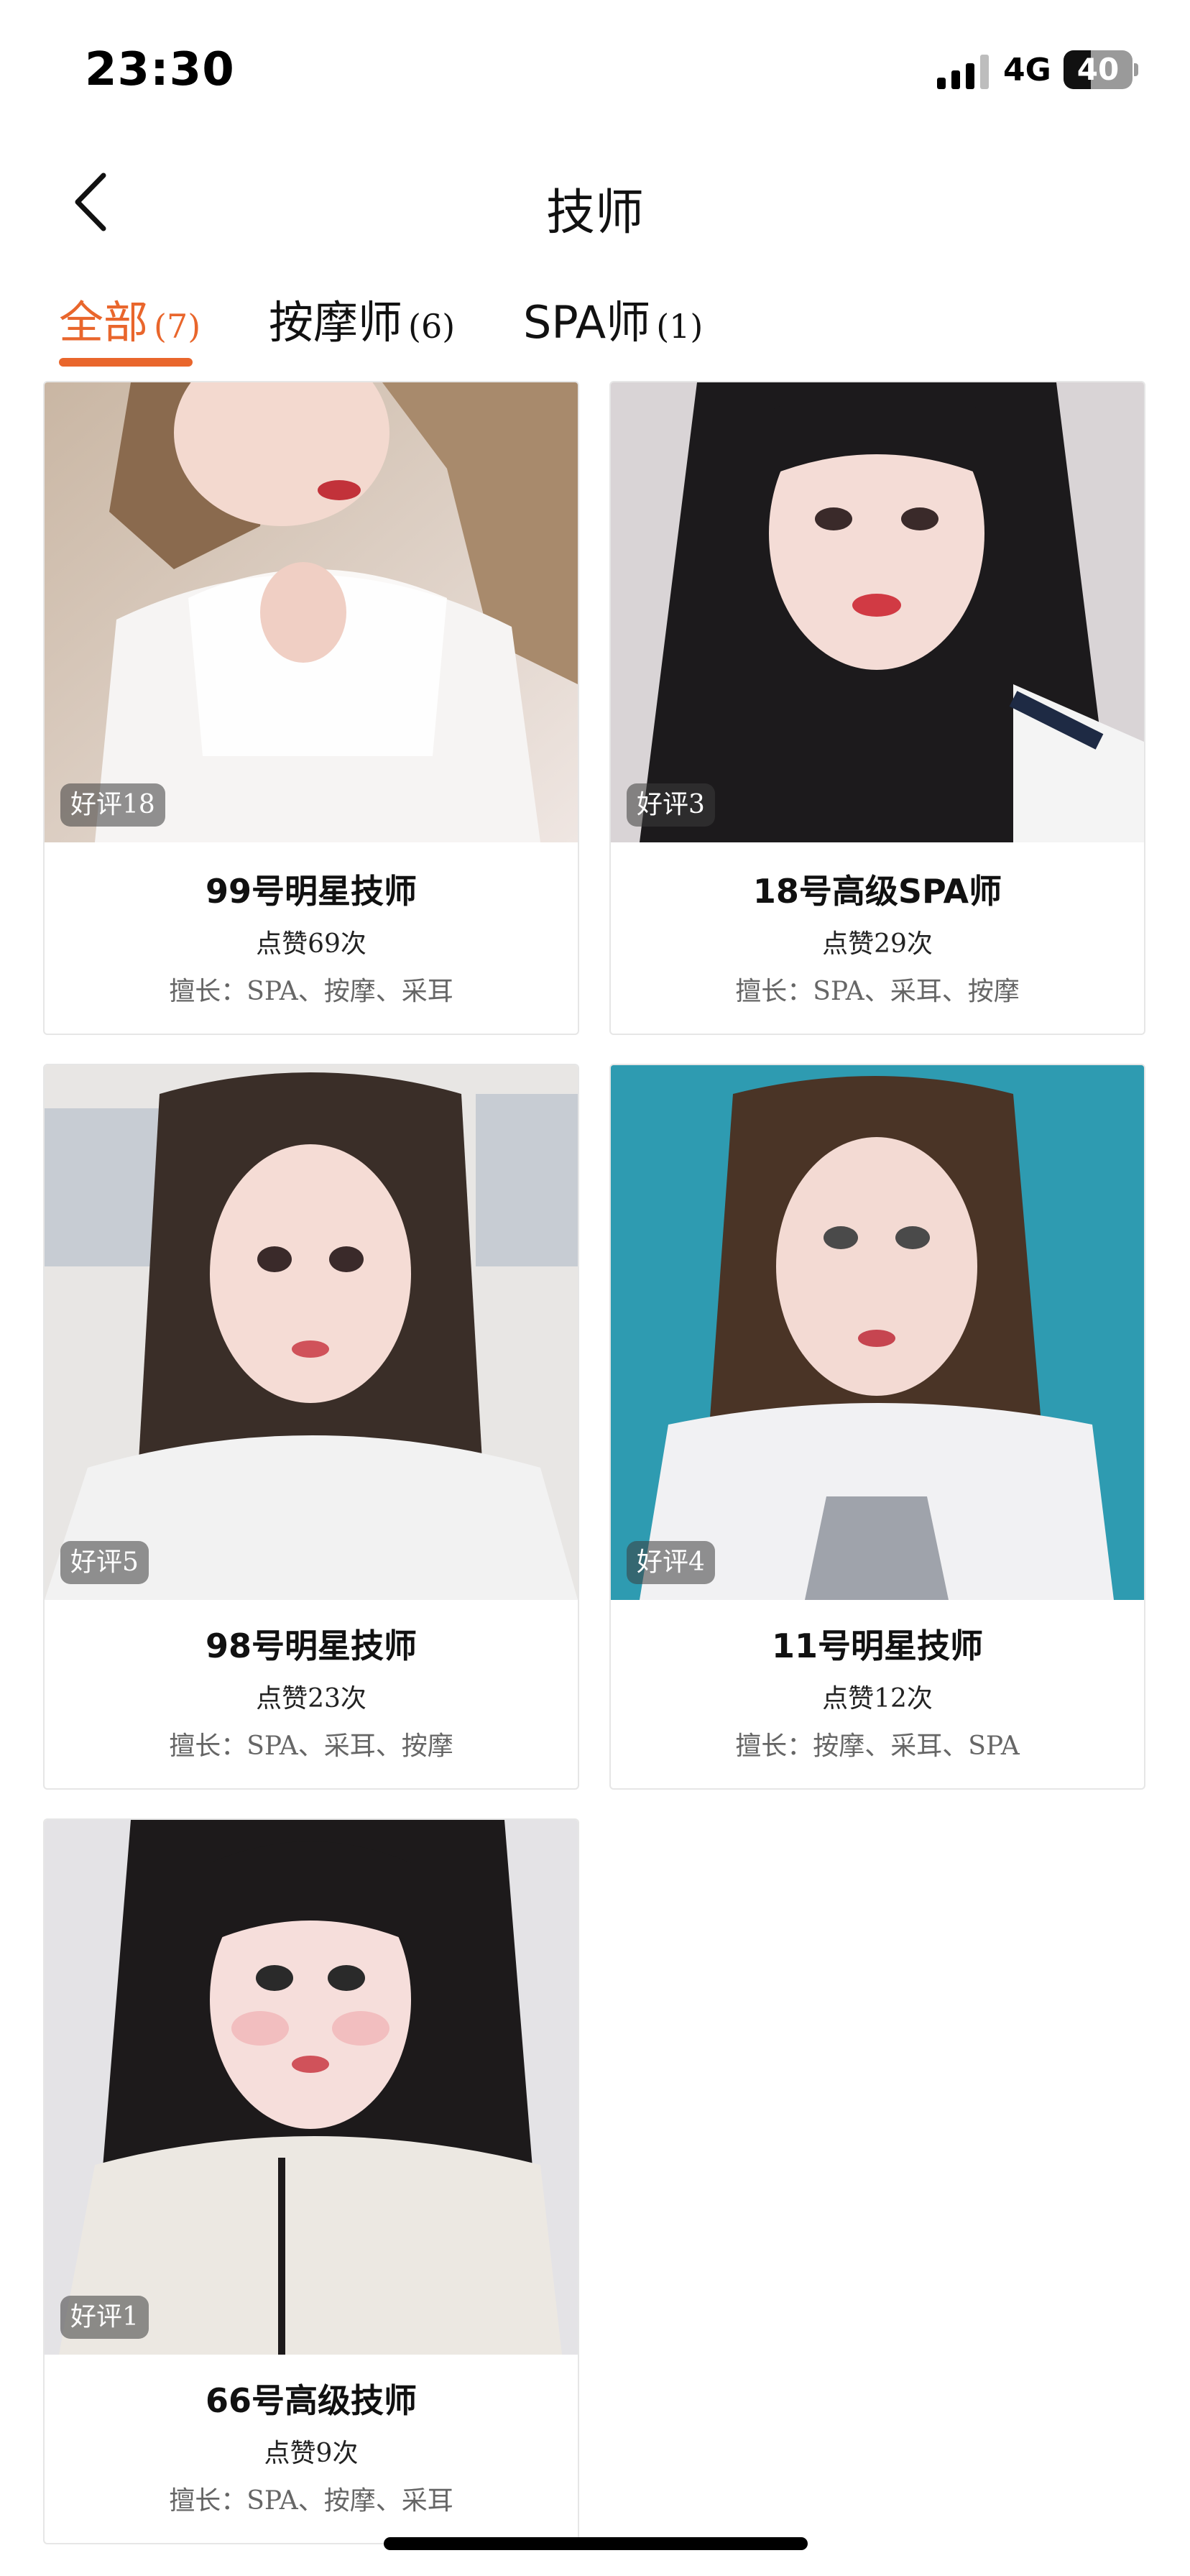 The width and height of the screenshot is (1190, 2576). I want to click on tab-count: (1), so click(680, 326).